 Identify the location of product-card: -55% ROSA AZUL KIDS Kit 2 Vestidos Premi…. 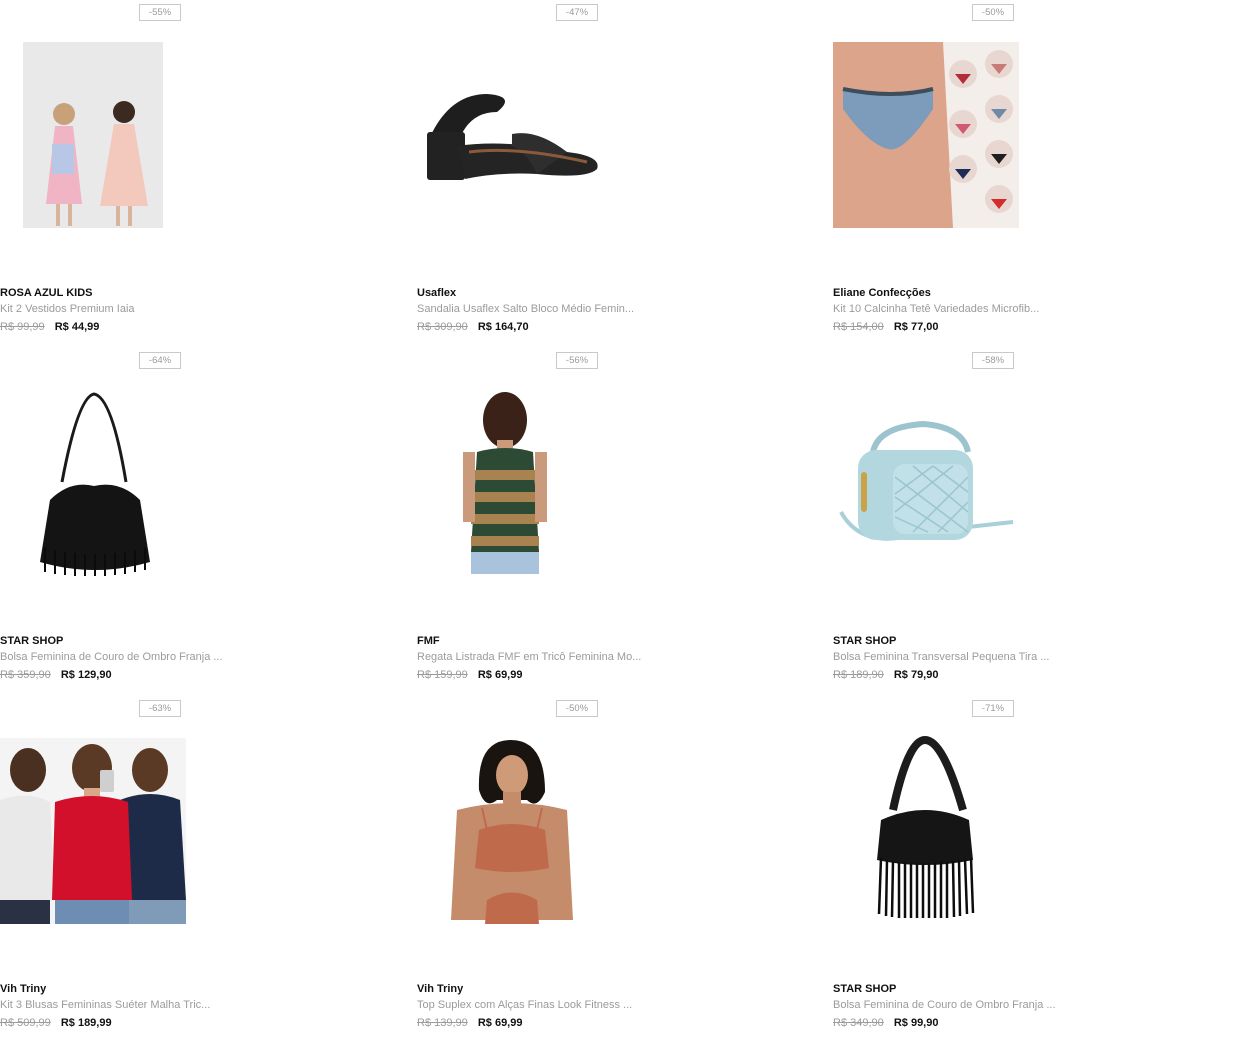
(200, 170).